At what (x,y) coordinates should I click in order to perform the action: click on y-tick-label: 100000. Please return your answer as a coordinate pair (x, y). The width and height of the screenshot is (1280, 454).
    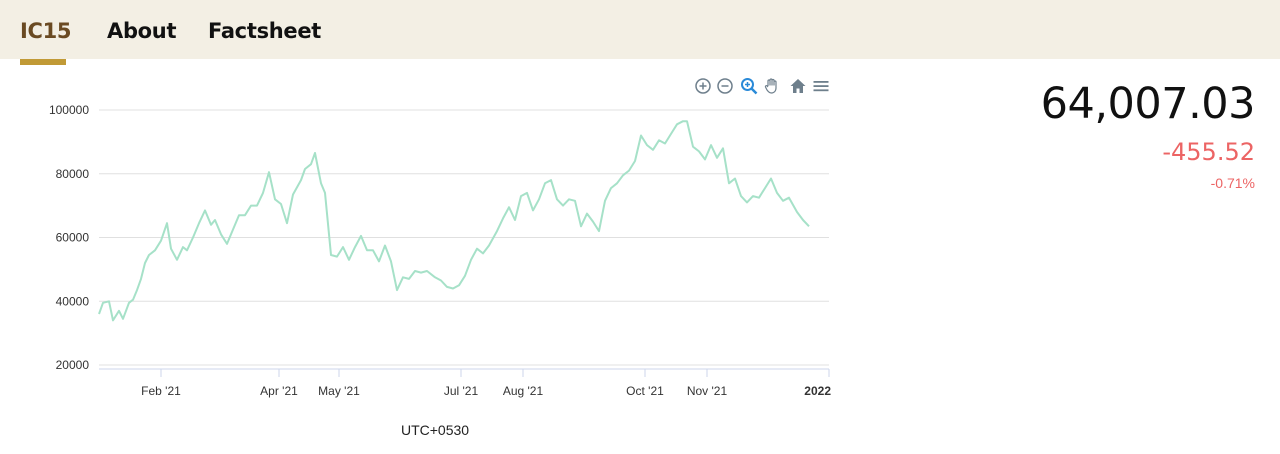
    Looking at the image, I should click on (69, 110).